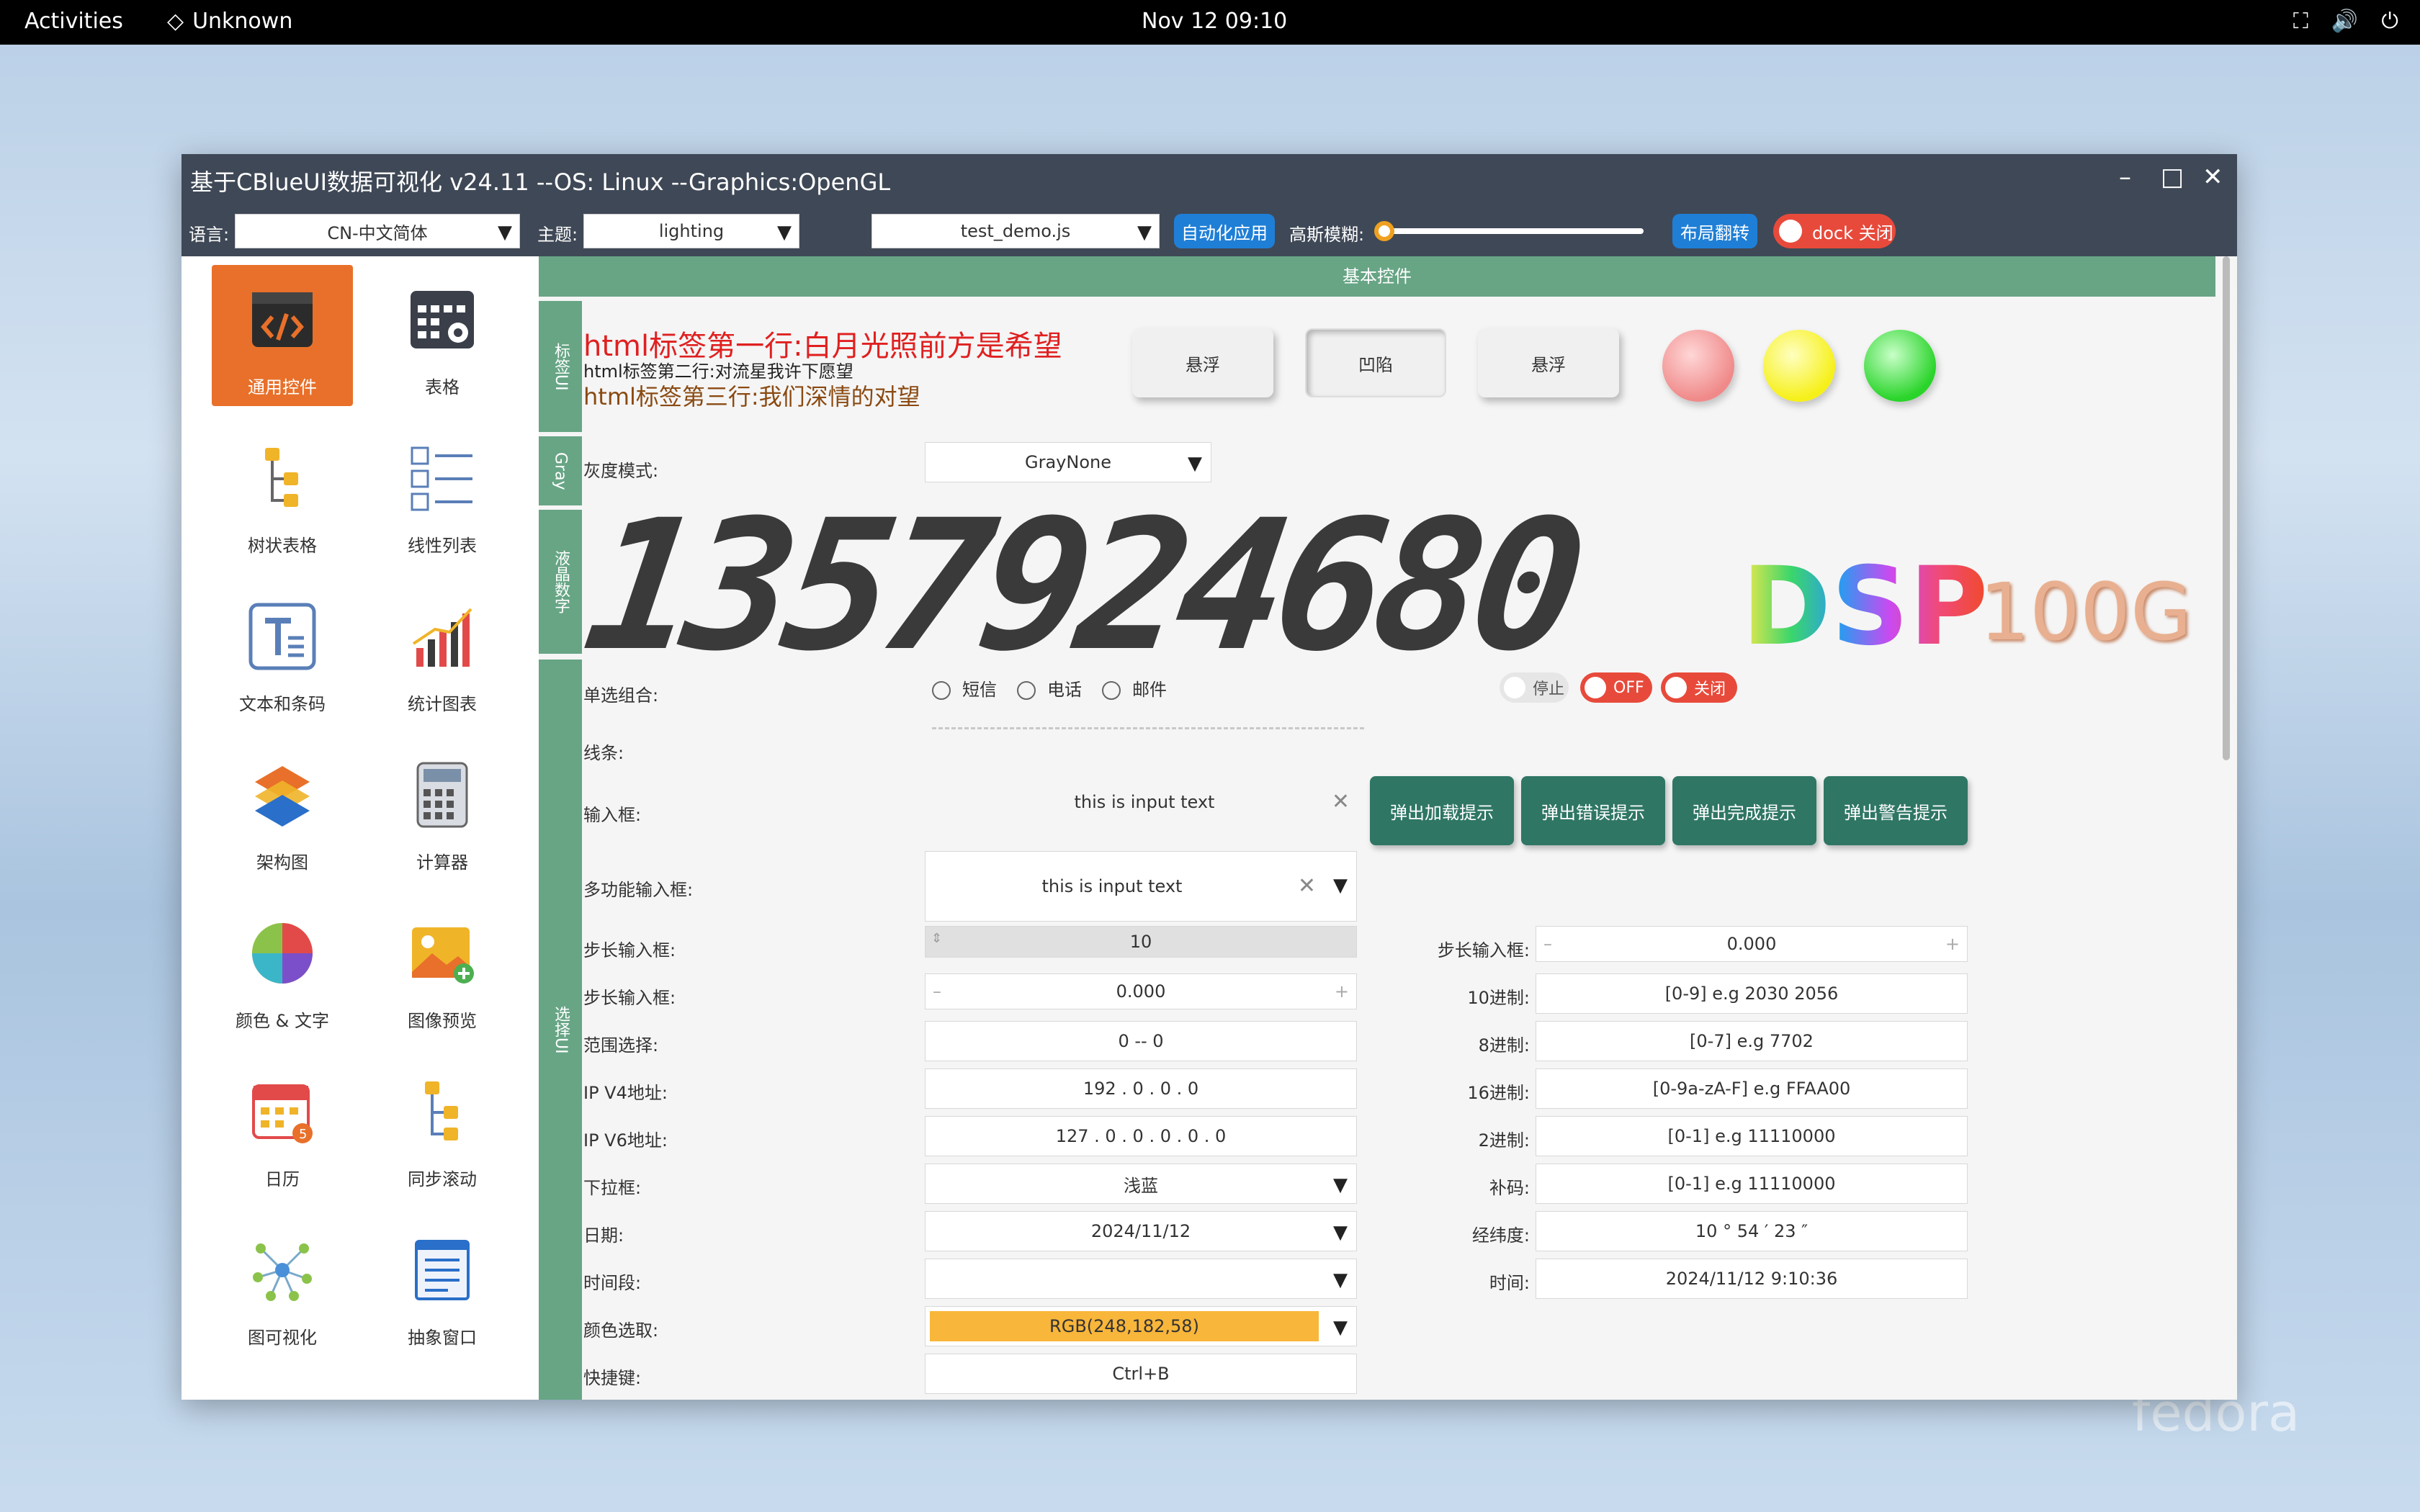  I want to click on row-label: 经纬度:, so click(1500, 1235).